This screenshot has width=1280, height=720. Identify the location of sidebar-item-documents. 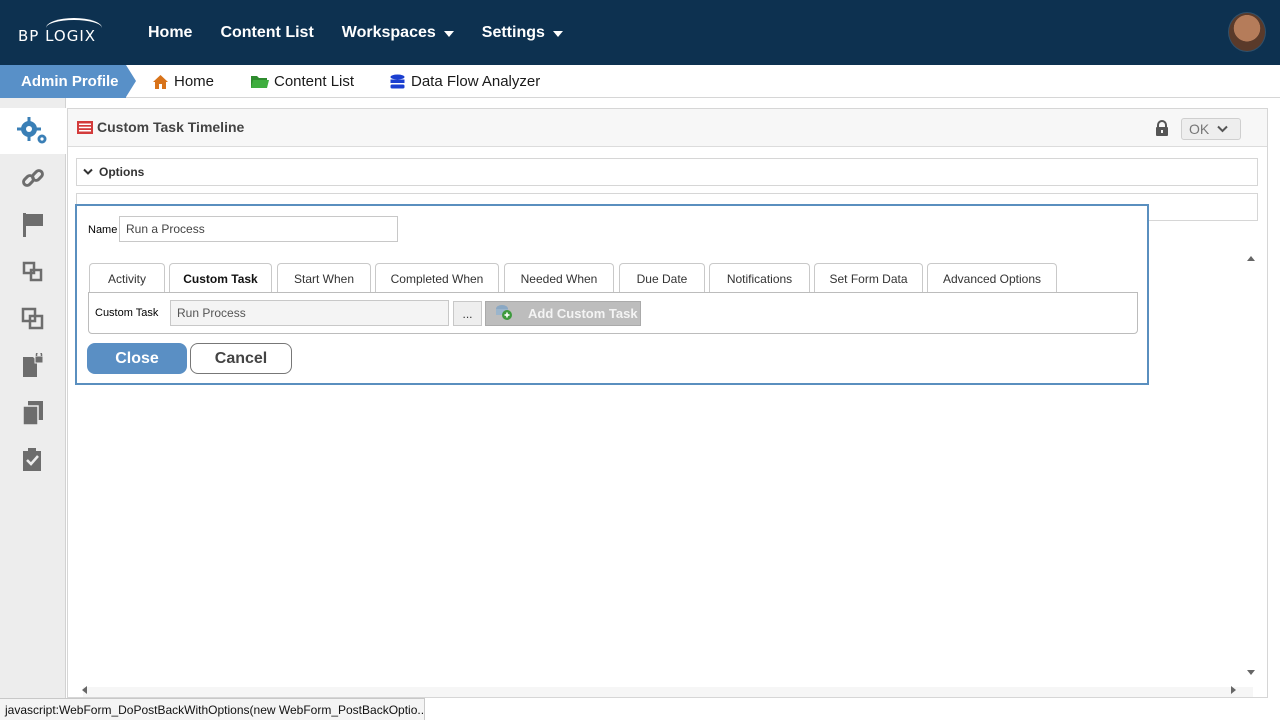
(33, 413).